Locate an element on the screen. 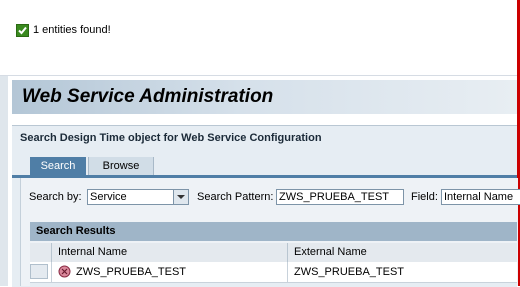 This screenshot has height=287, width=520. cell-external-name: ZWS_PRUEBA_TEST is located at coordinates (402, 272).